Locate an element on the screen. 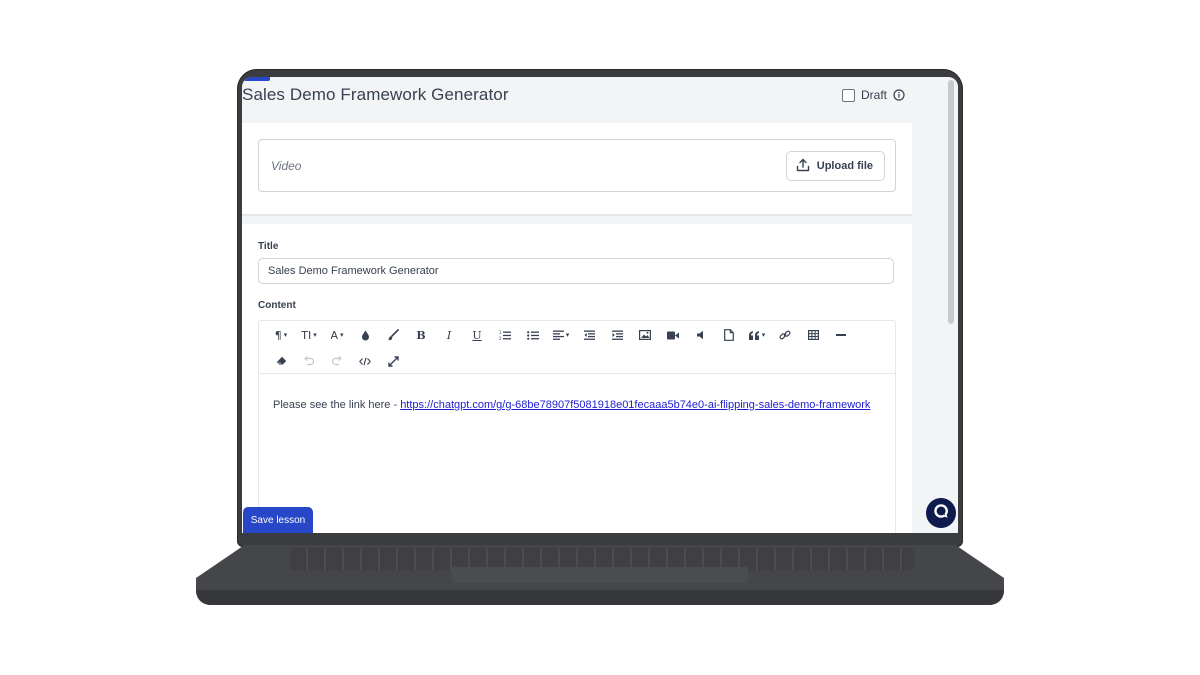 Image resolution: width=1200 pixels, height=675 pixels. align-icon: ▾ is located at coordinates (561, 335).